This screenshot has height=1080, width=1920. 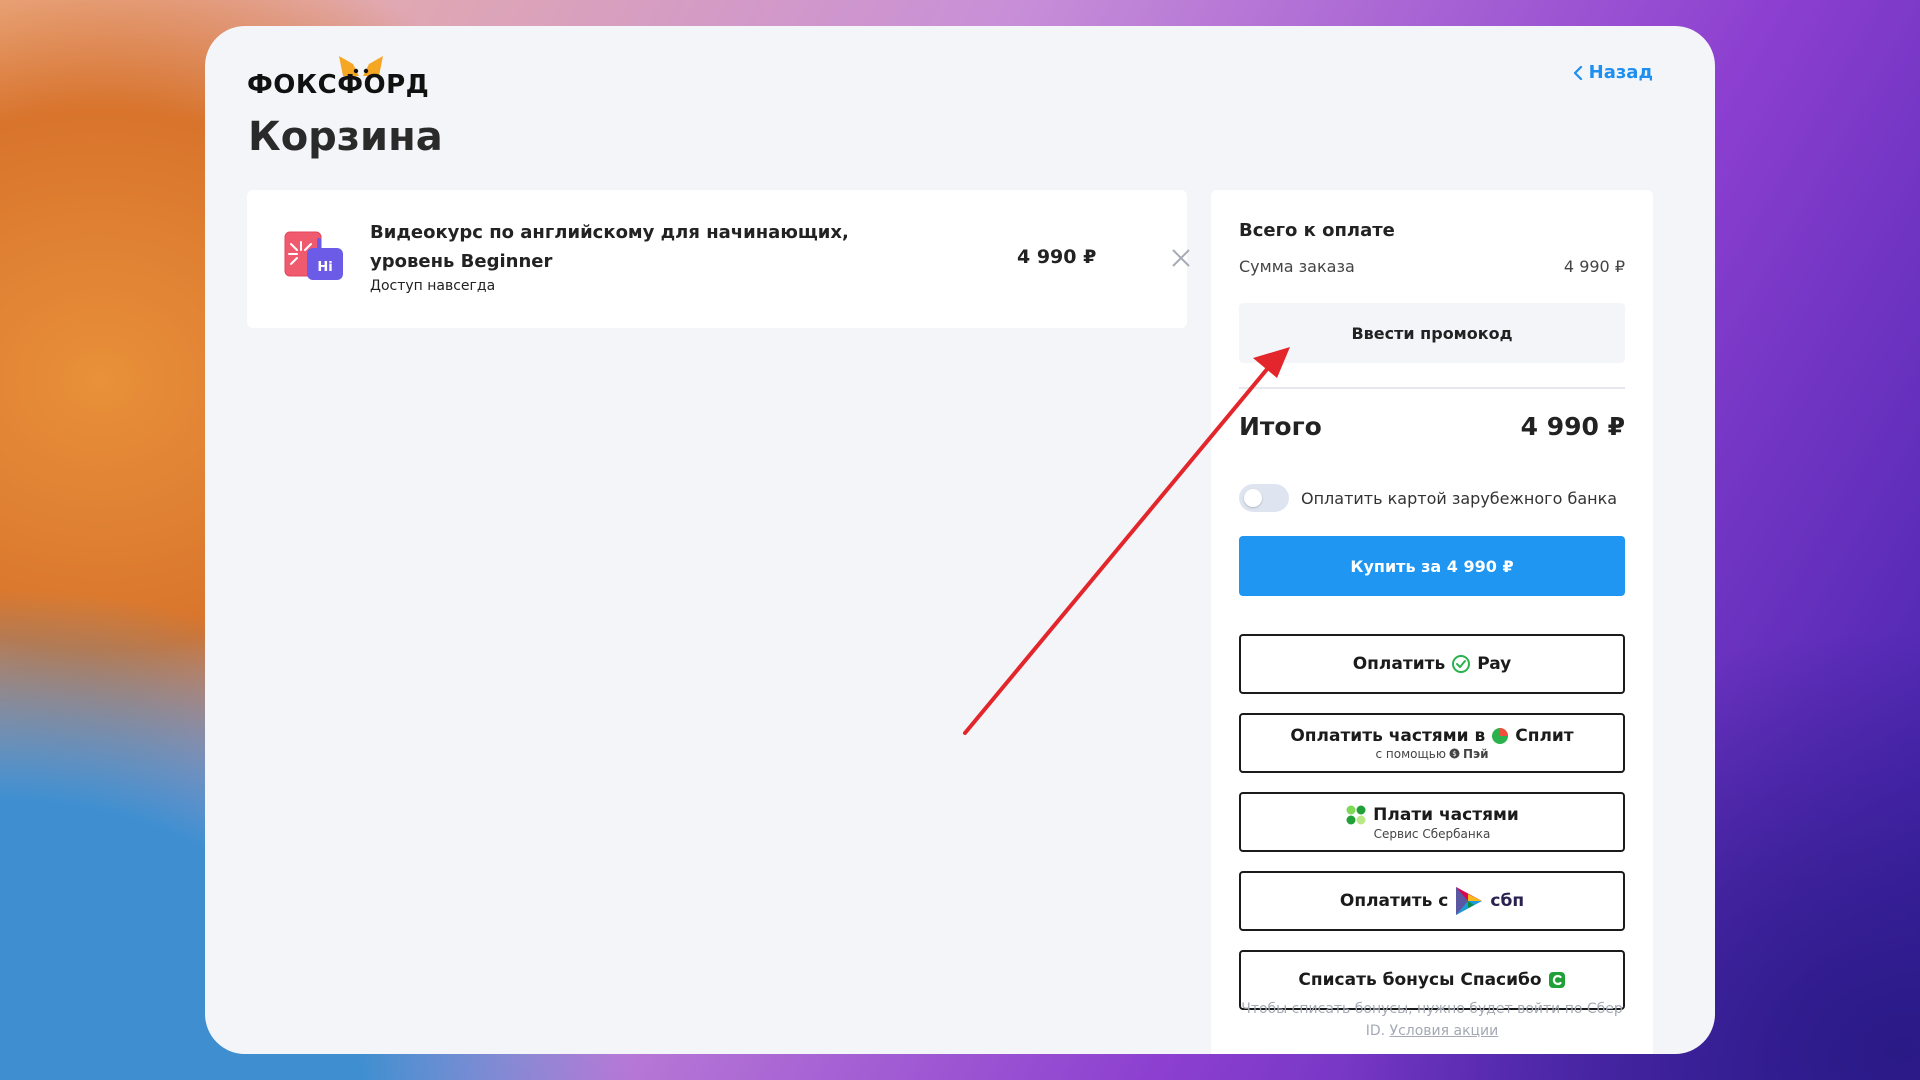 What do you see at coordinates (1057, 257) in the screenshot?
I see `cart-item-price: 4 990 ₽` at bounding box center [1057, 257].